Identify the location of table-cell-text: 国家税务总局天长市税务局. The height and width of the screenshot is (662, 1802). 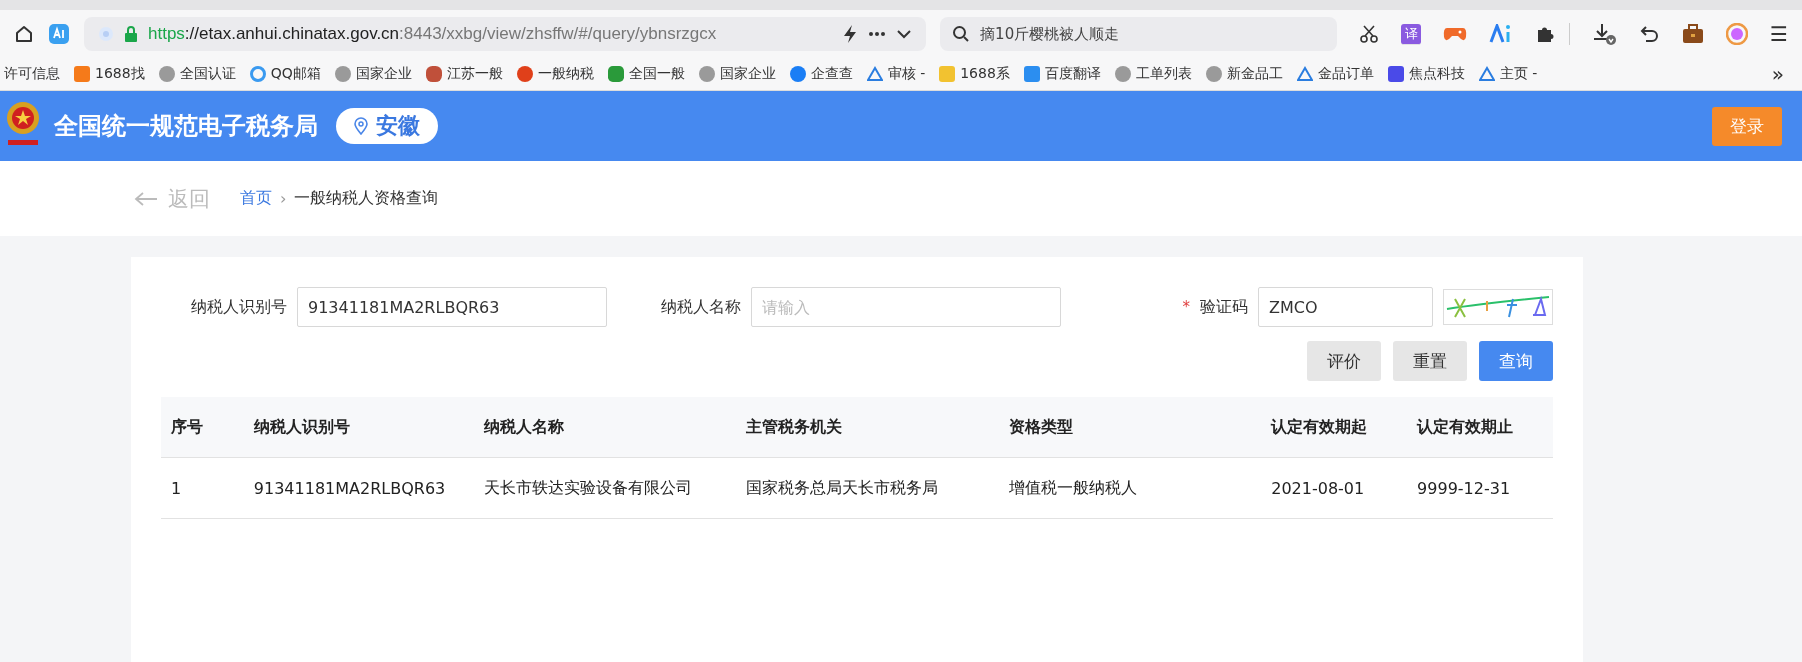
(842, 488).